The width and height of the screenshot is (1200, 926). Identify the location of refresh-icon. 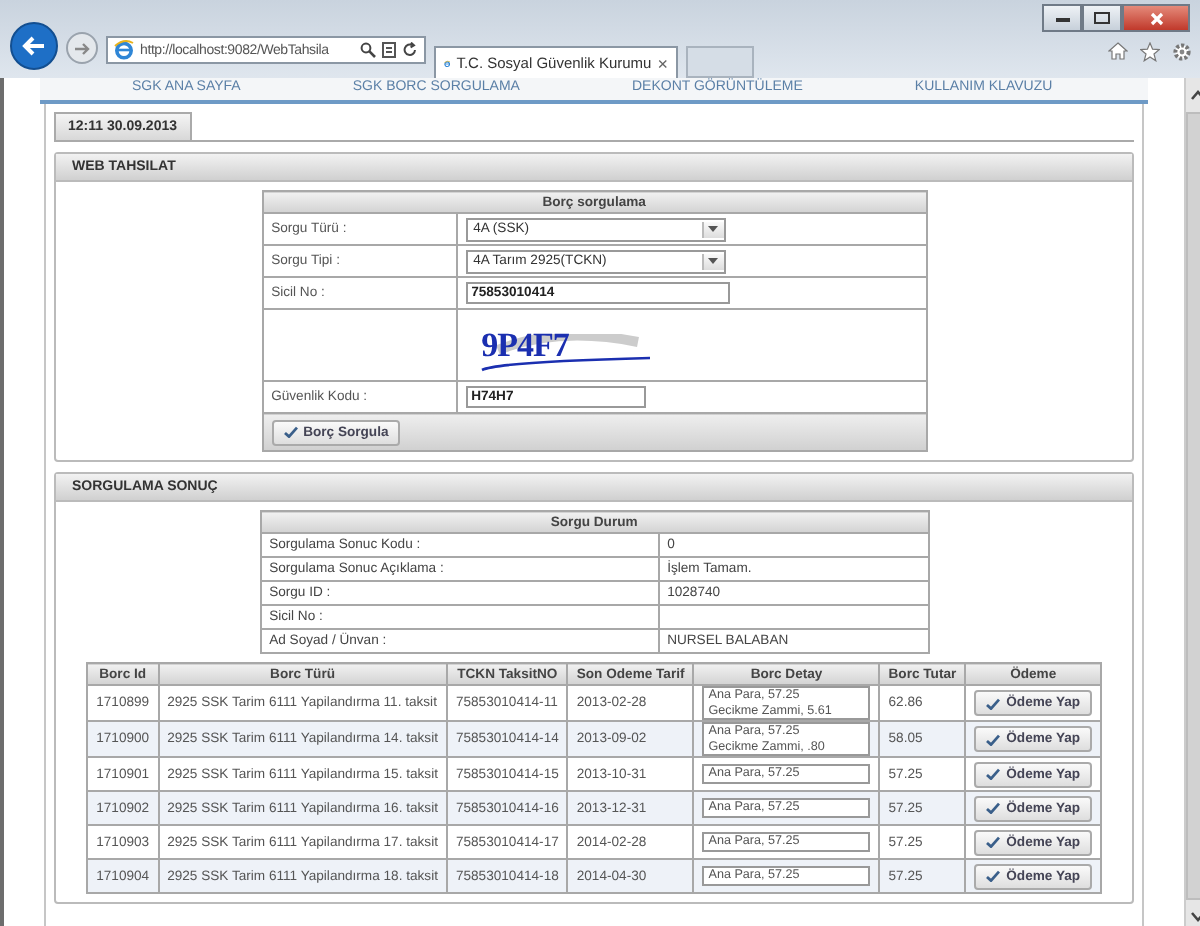
(410, 50).